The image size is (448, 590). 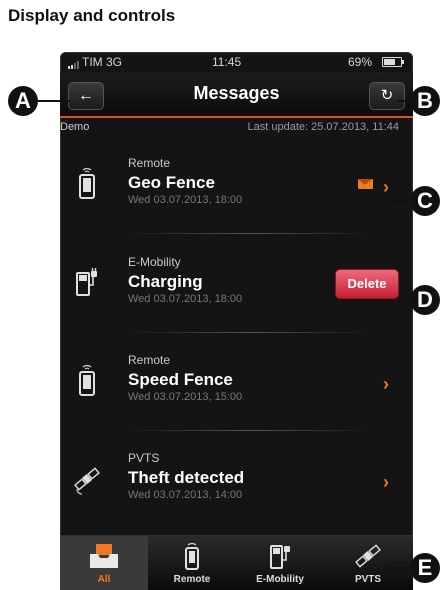 What do you see at coordinates (192, 579) in the screenshot?
I see `tab-label: Remote` at bounding box center [192, 579].